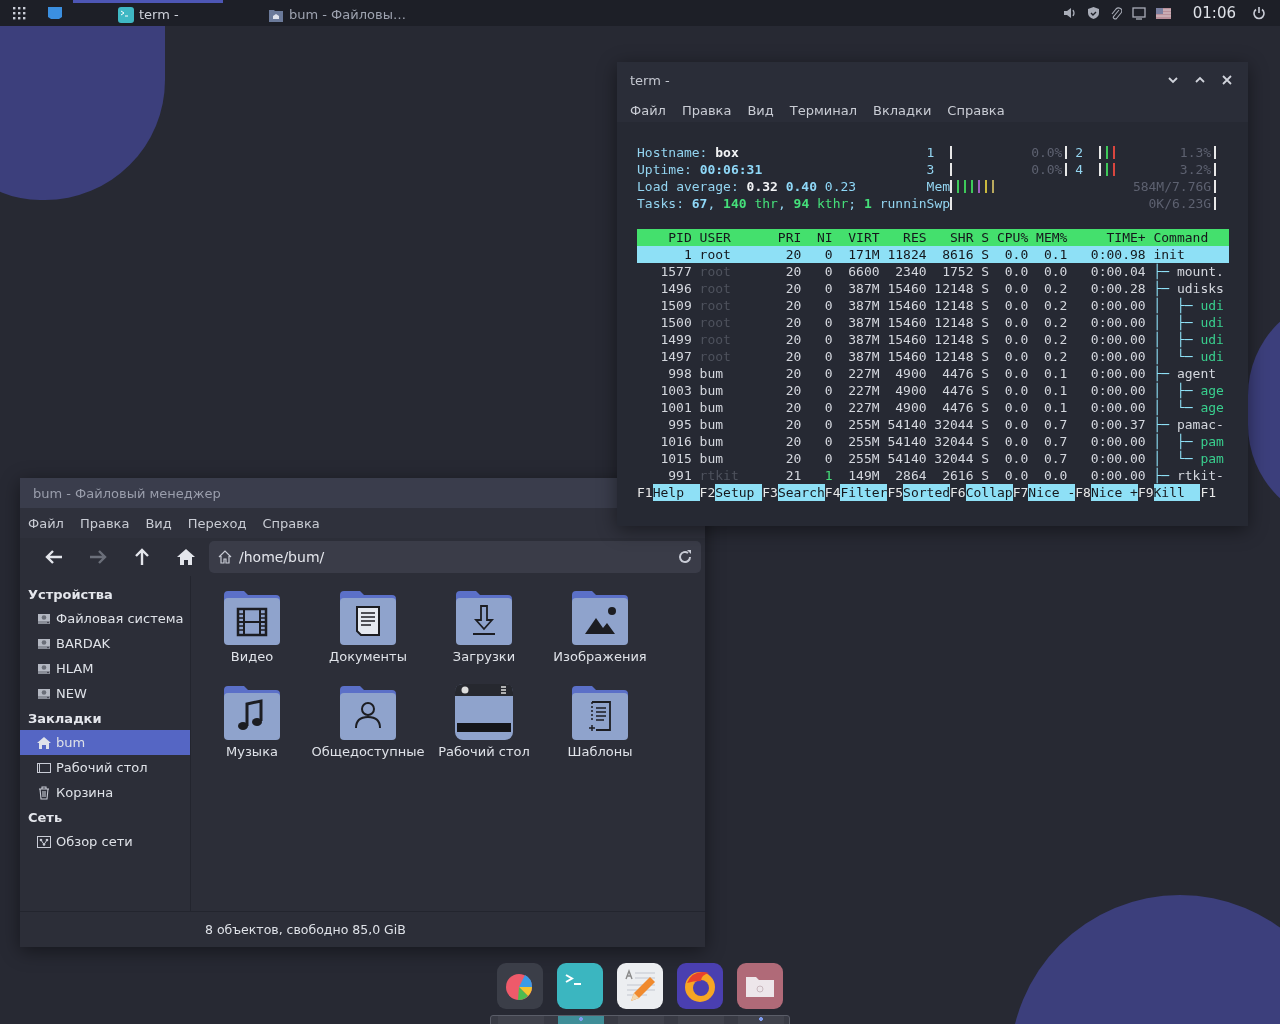 The height and width of the screenshot is (1024, 1280). Describe the element at coordinates (105, 643) in the screenshot. I see `sidebar-item: BARDAK` at that location.